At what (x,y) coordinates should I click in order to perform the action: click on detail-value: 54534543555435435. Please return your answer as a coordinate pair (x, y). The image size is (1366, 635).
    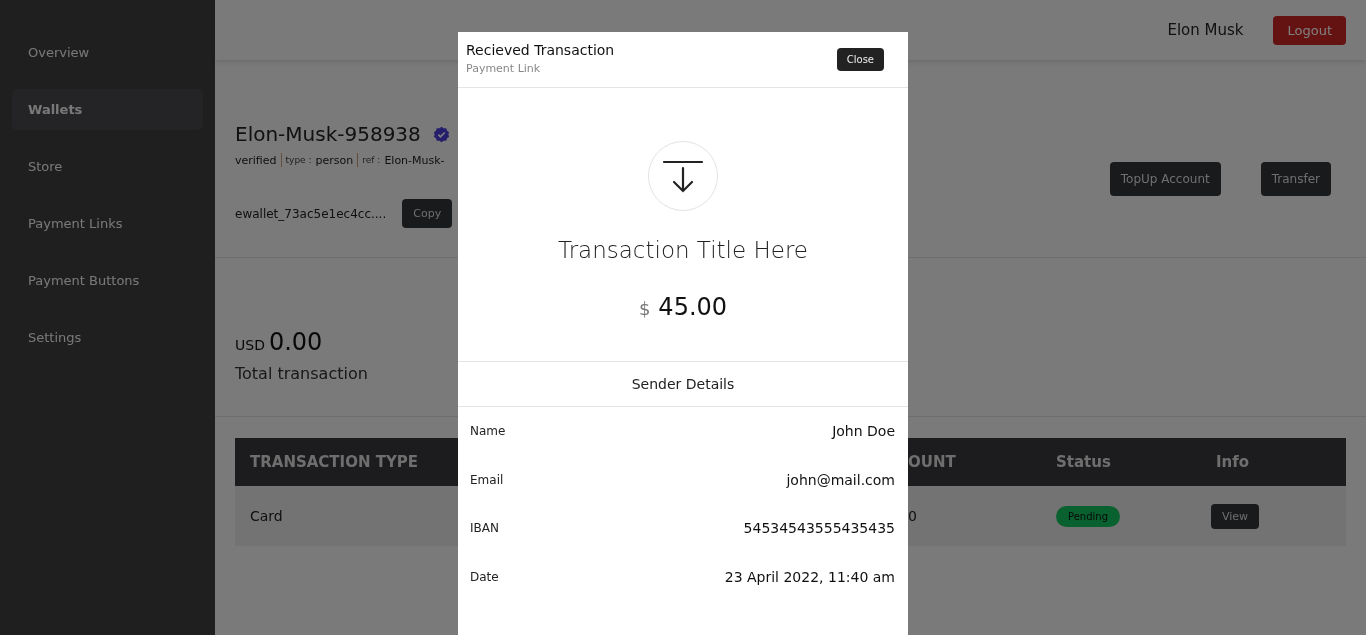
    Looking at the image, I should click on (819, 528).